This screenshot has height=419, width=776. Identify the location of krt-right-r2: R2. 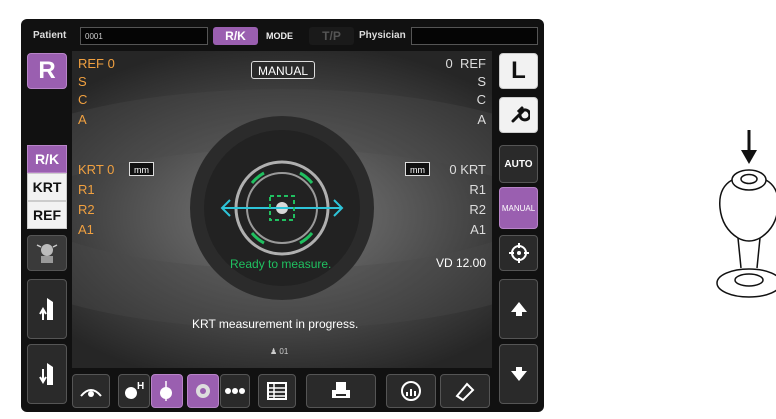
(477, 209).